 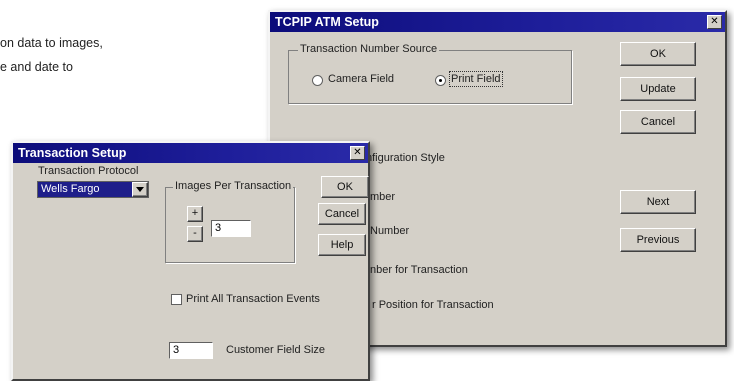 What do you see at coordinates (390, 231) in the screenshot?
I see `number-label-2: Number` at bounding box center [390, 231].